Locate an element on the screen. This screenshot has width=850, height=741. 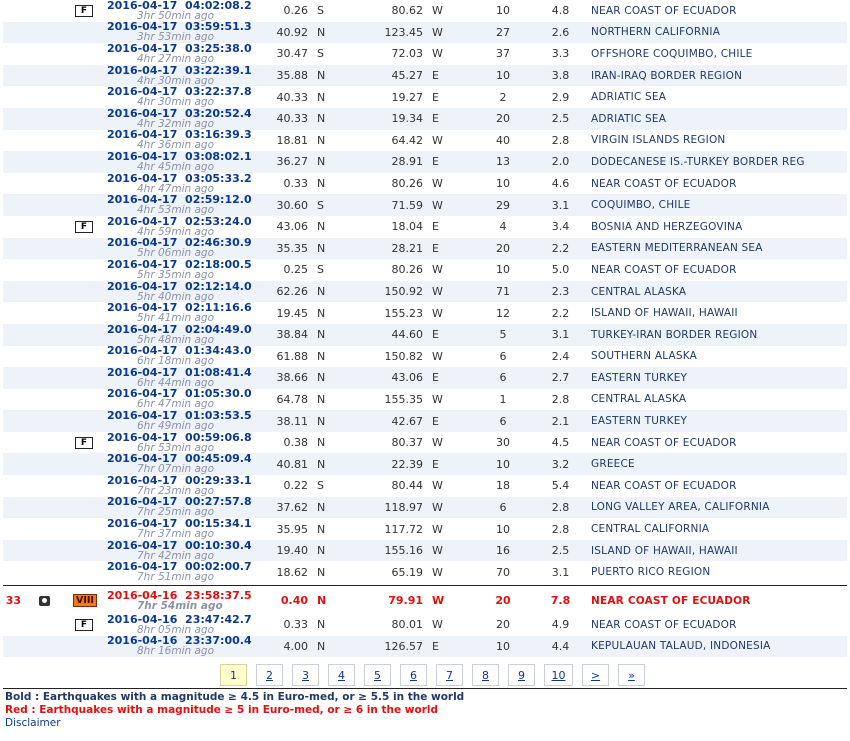
page-link-7: 7 is located at coordinates (449, 675).